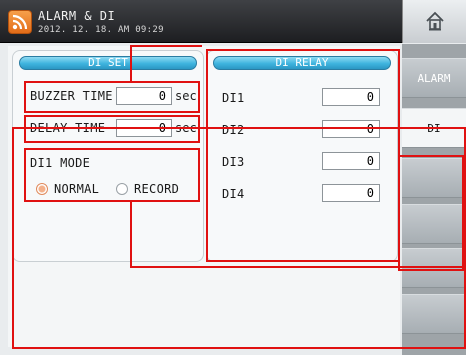 Image resolution: width=466 pixels, height=355 pixels. Describe the element at coordinates (434, 199) in the screenshot. I see `side-tabs: ALARM DI` at that location.